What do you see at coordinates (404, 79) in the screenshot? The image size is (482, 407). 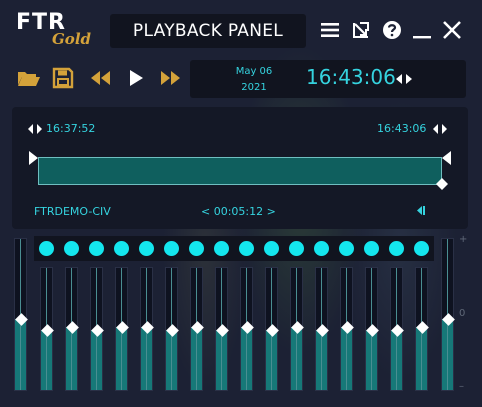 I see `time-step-arrows-icon` at bounding box center [404, 79].